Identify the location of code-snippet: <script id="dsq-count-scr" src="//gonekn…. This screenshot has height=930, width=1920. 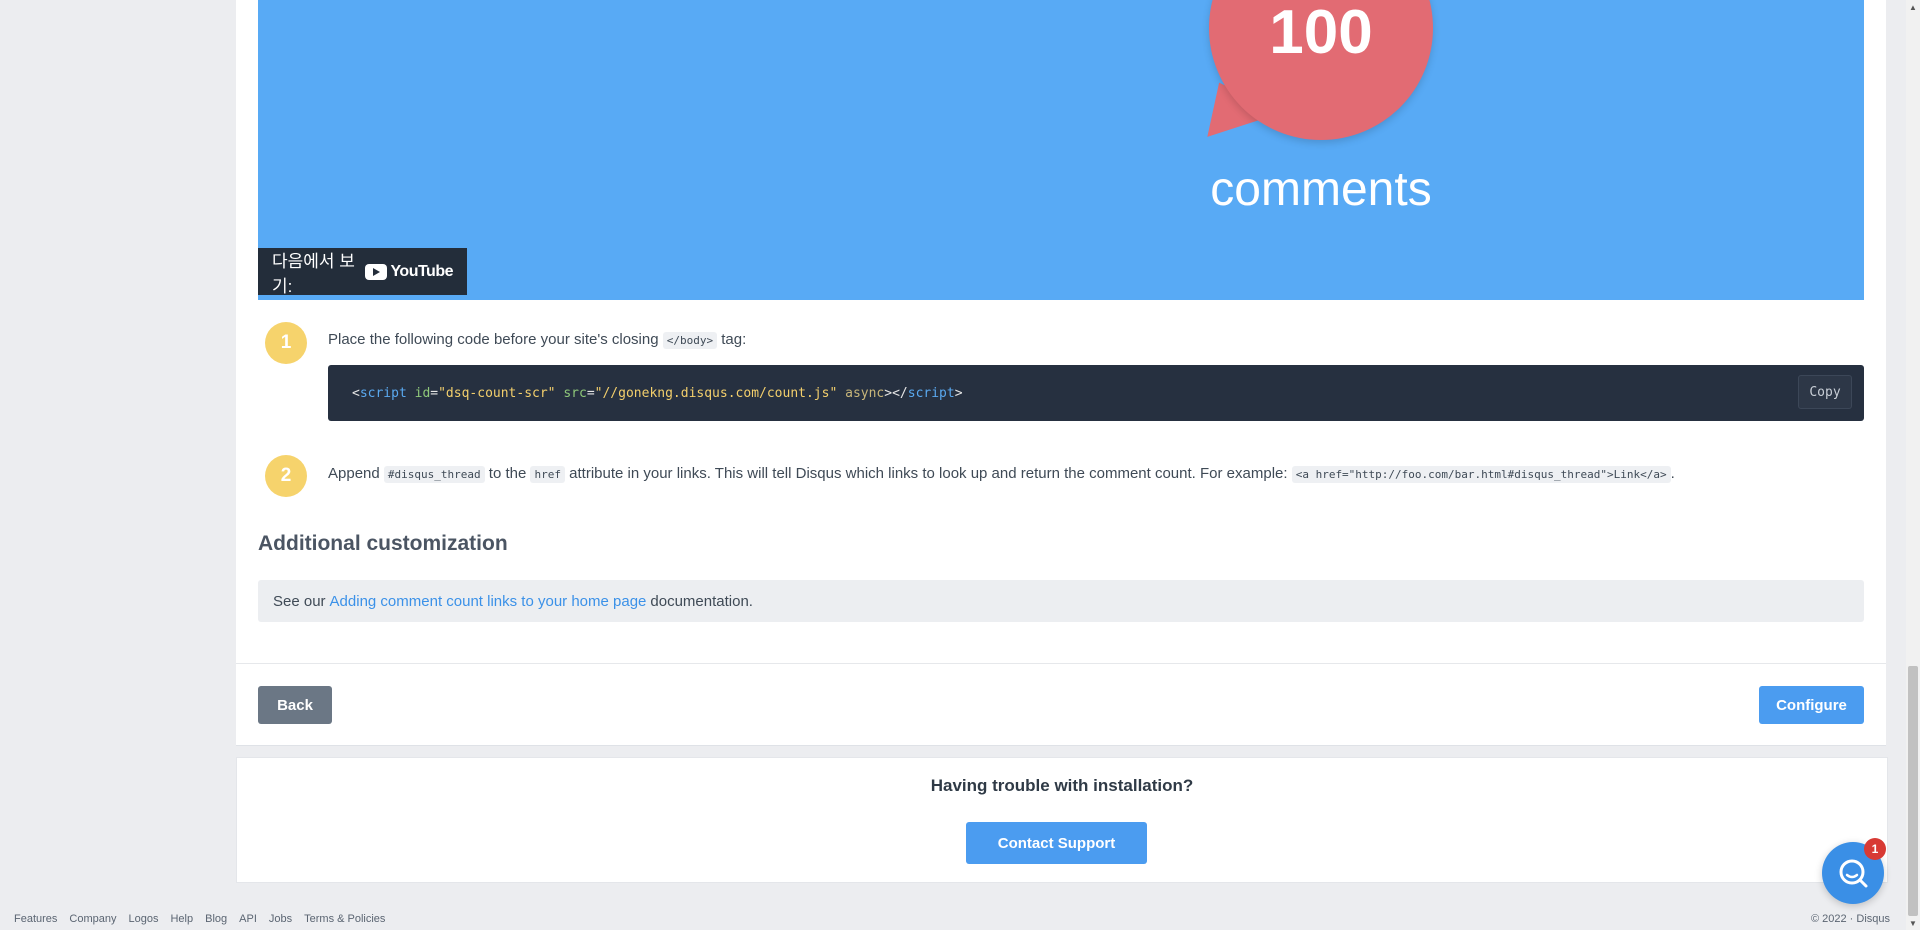
(1096, 393).